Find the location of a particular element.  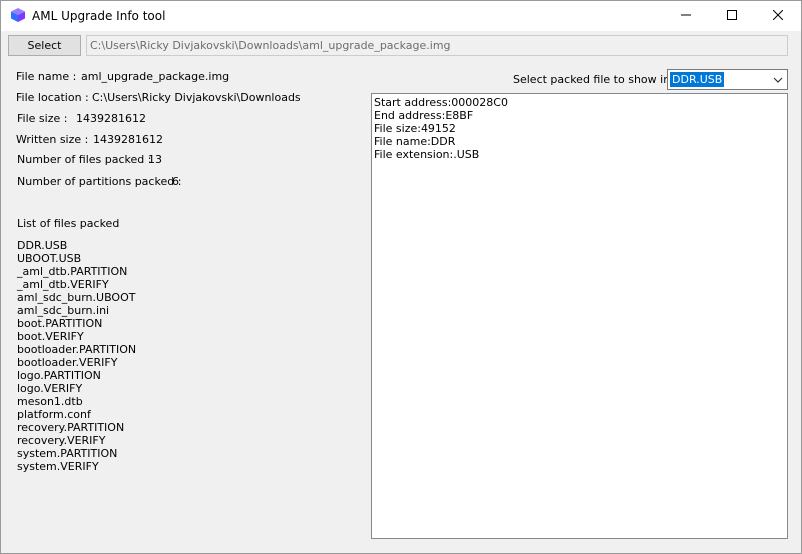

list-item: bootloader.PARTITION is located at coordinates (77, 349).